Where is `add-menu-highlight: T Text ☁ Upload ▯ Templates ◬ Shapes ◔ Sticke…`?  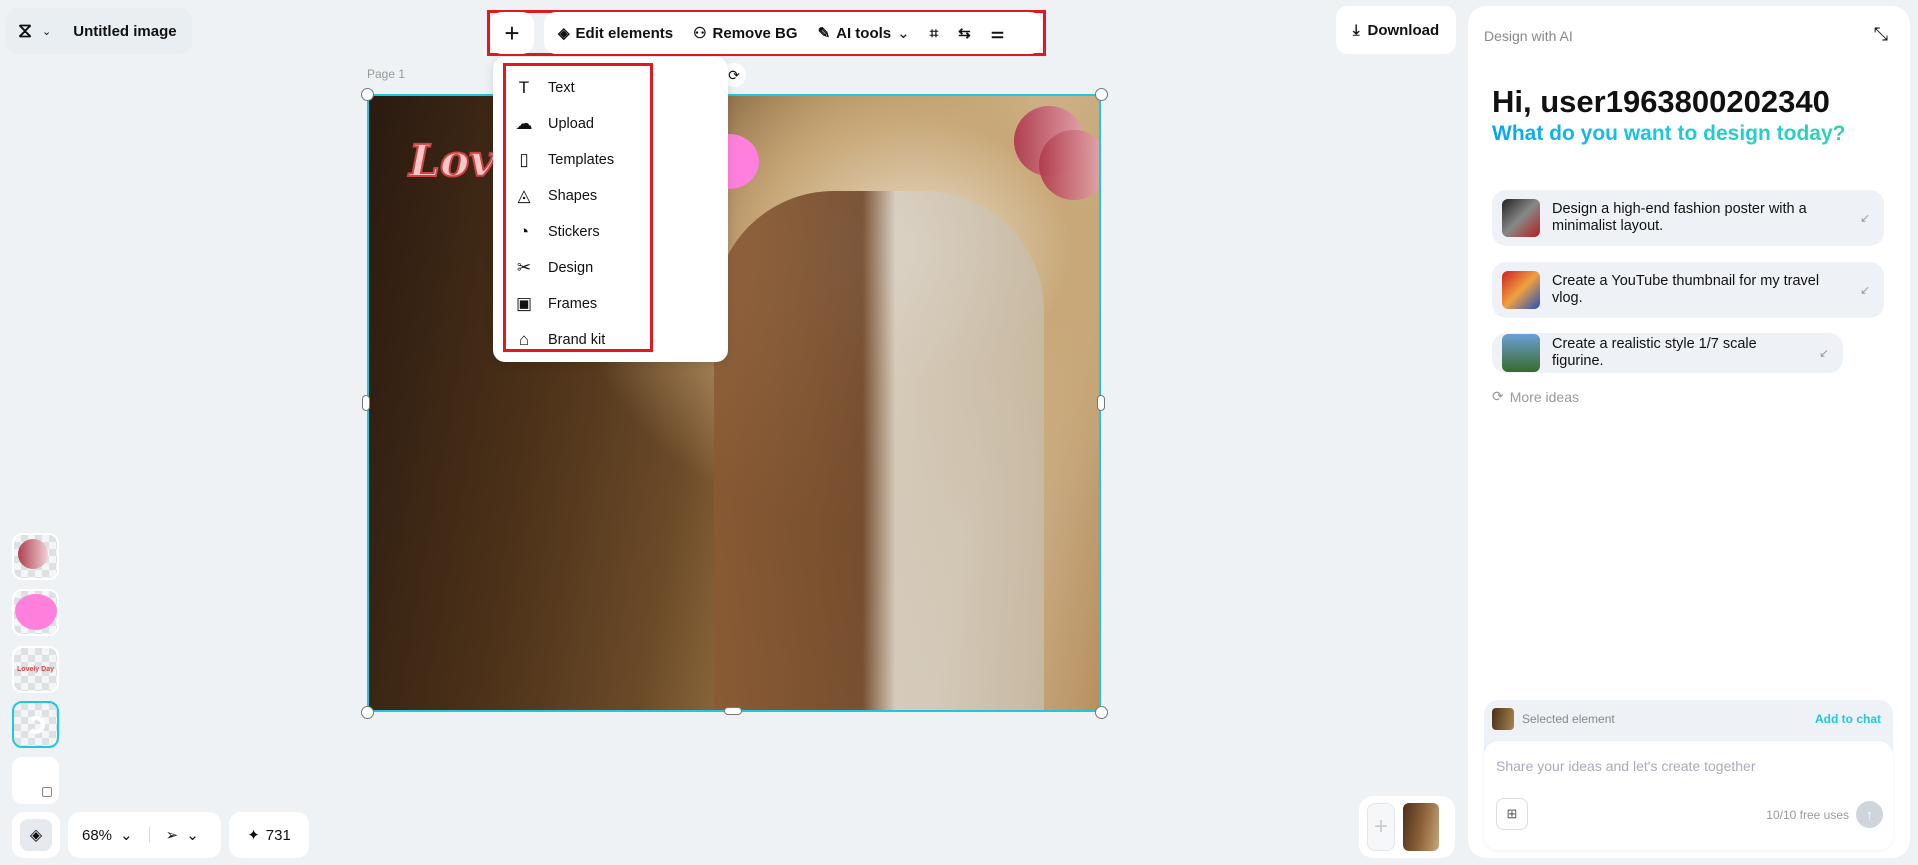
add-menu-highlight: T Text ☁ Upload ▯ Templates ◬ Shapes ◔ Sticke… is located at coordinates (578, 207).